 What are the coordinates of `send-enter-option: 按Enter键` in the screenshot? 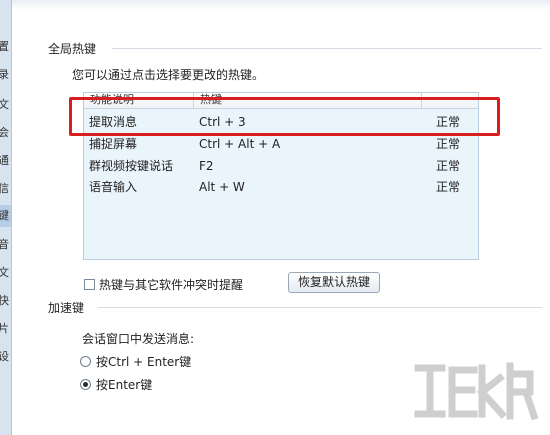 It's located at (116, 384).